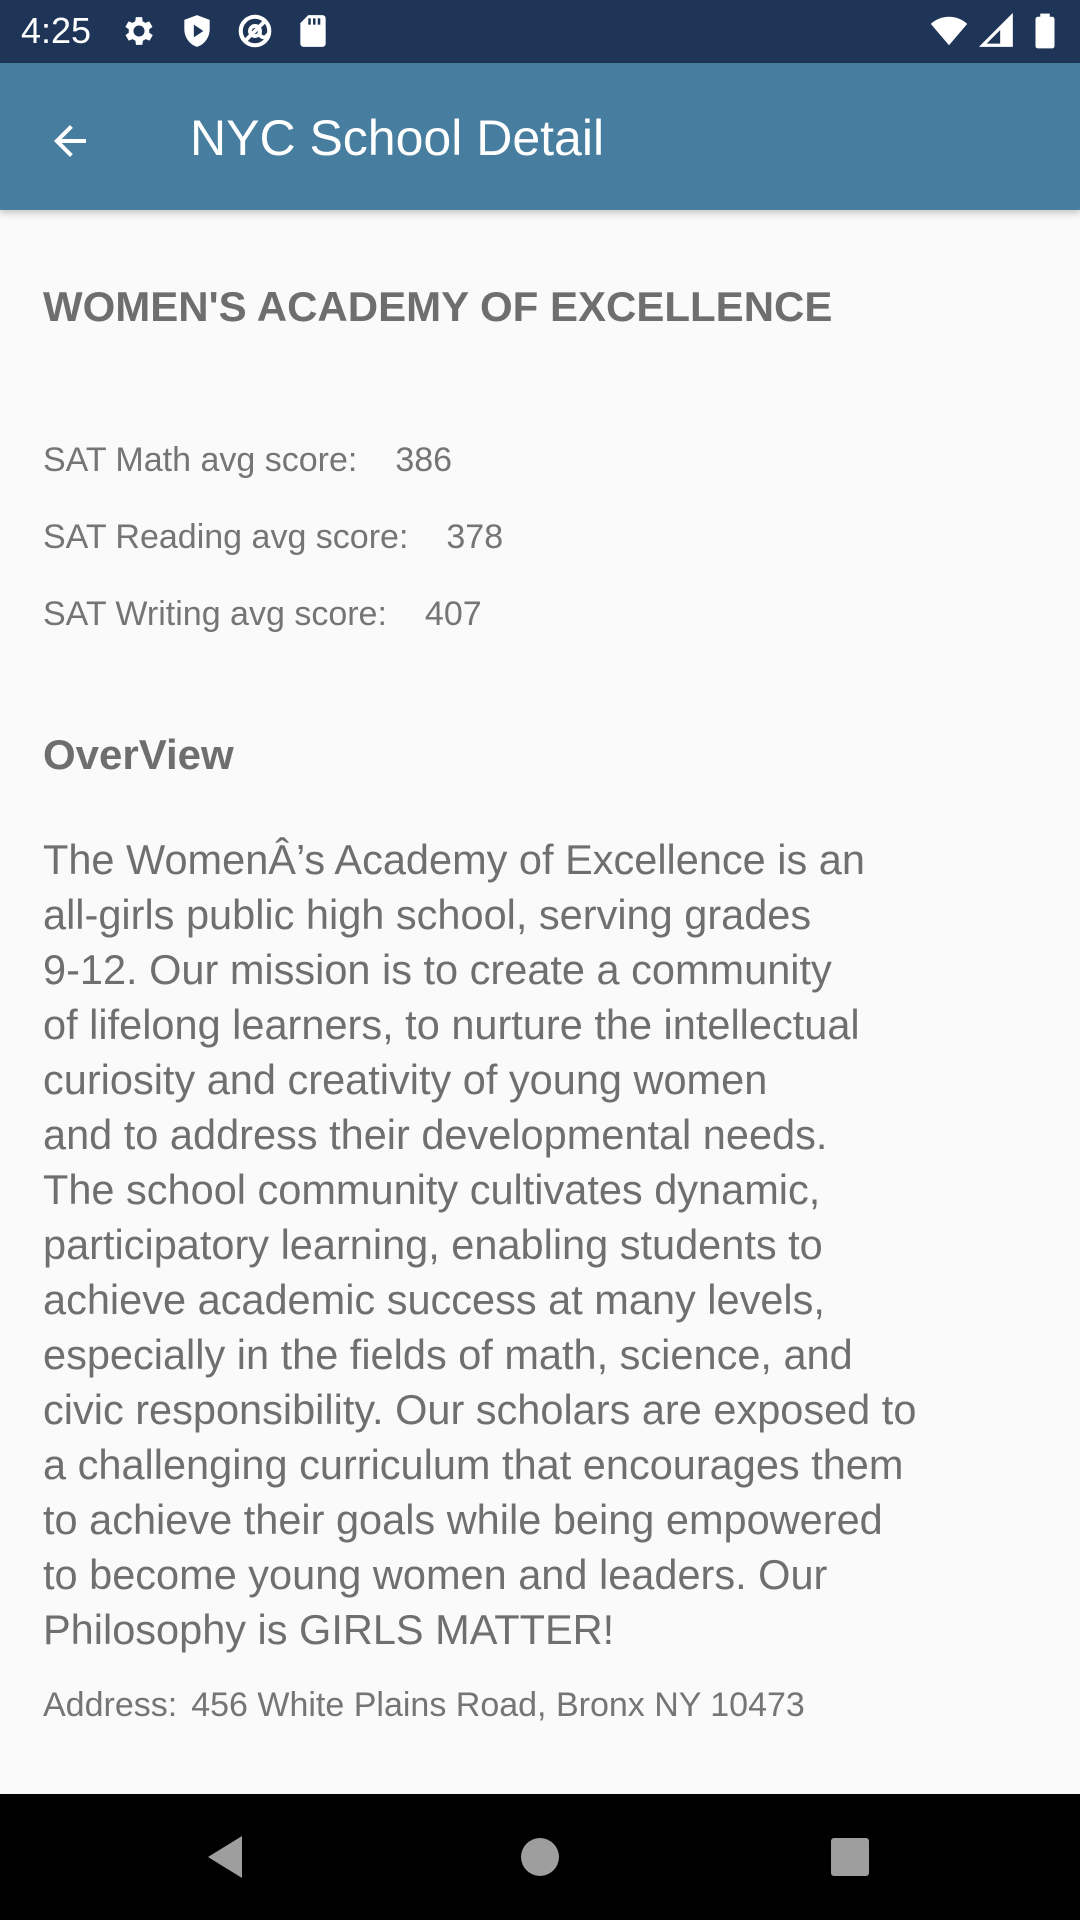 This screenshot has height=1920, width=1080. I want to click on page-title: NYC School Detail, so click(397, 138).